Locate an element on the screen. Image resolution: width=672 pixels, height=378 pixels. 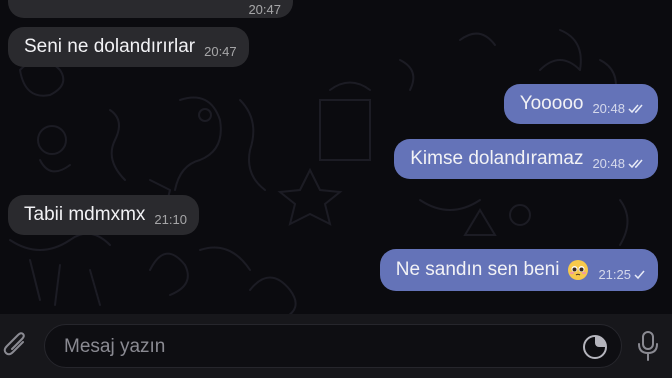
message-bubble-outgoing: Kimse dolandıramaz 20:48 is located at coordinates (526, 159).